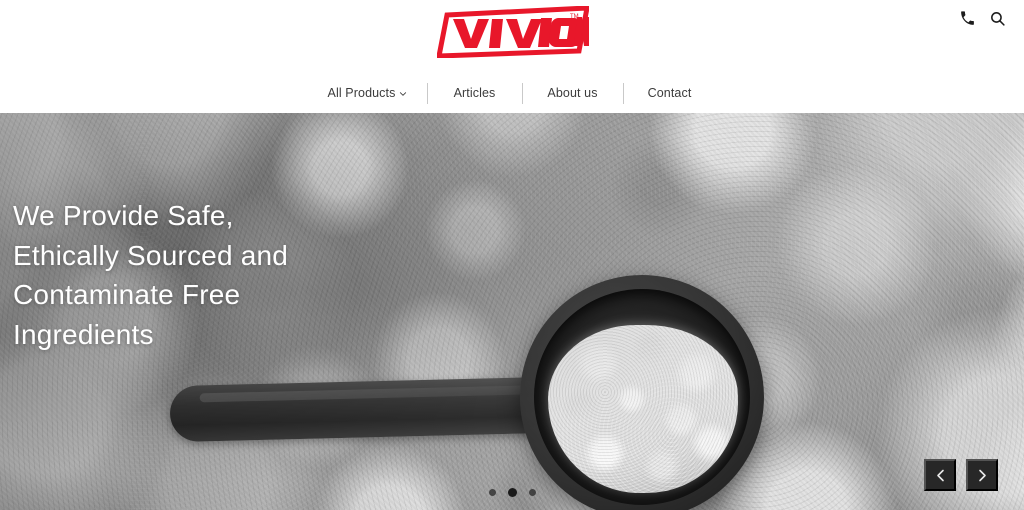  Describe the element at coordinates (961, 475) in the screenshot. I see `carousel-arrows` at that location.